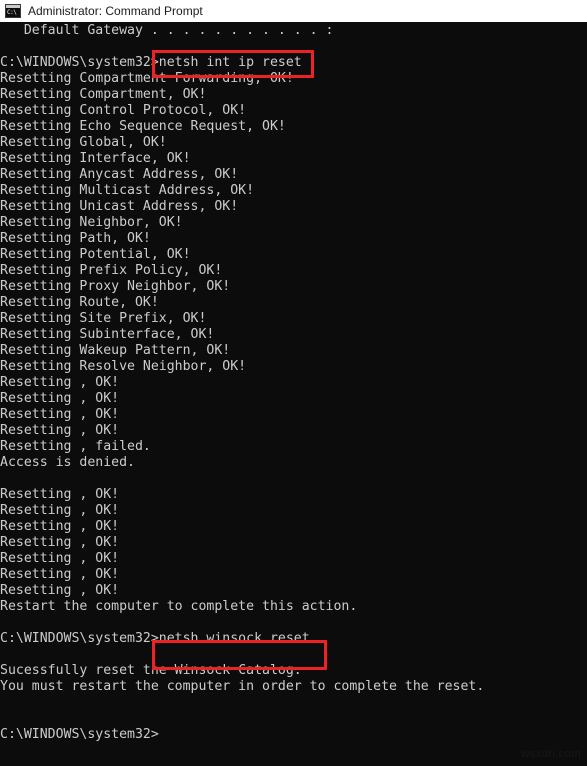 The height and width of the screenshot is (766, 587). Describe the element at coordinates (103, 94) in the screenshot. I see `console-line: Resetting Compartment, OK!` at that location.